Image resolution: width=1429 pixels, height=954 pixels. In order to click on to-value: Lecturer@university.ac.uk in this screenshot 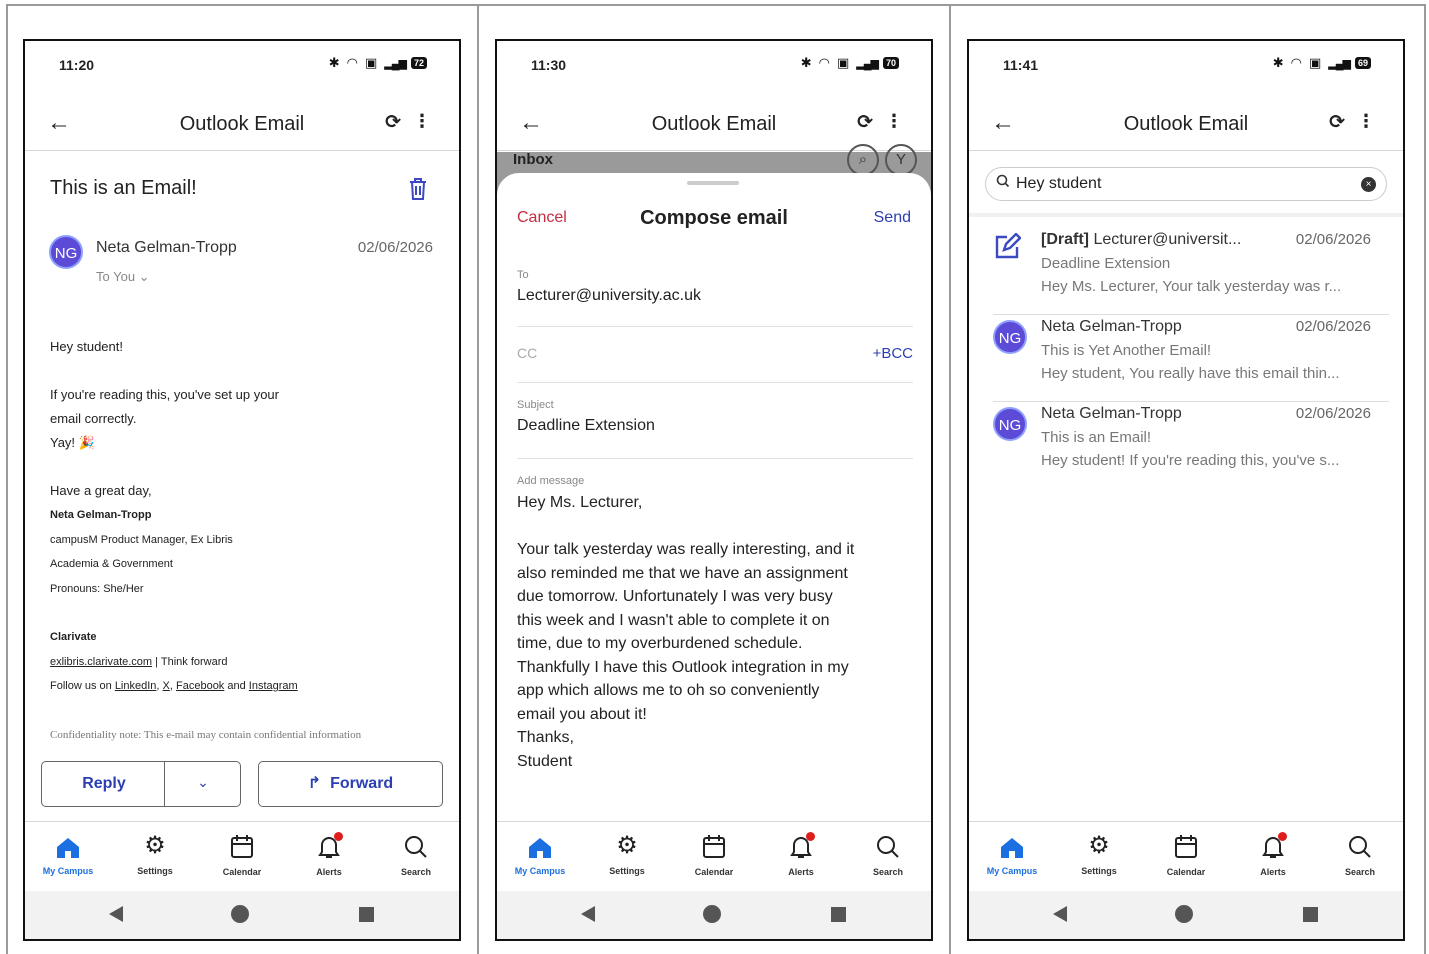, I will do `click(715, 296)`.